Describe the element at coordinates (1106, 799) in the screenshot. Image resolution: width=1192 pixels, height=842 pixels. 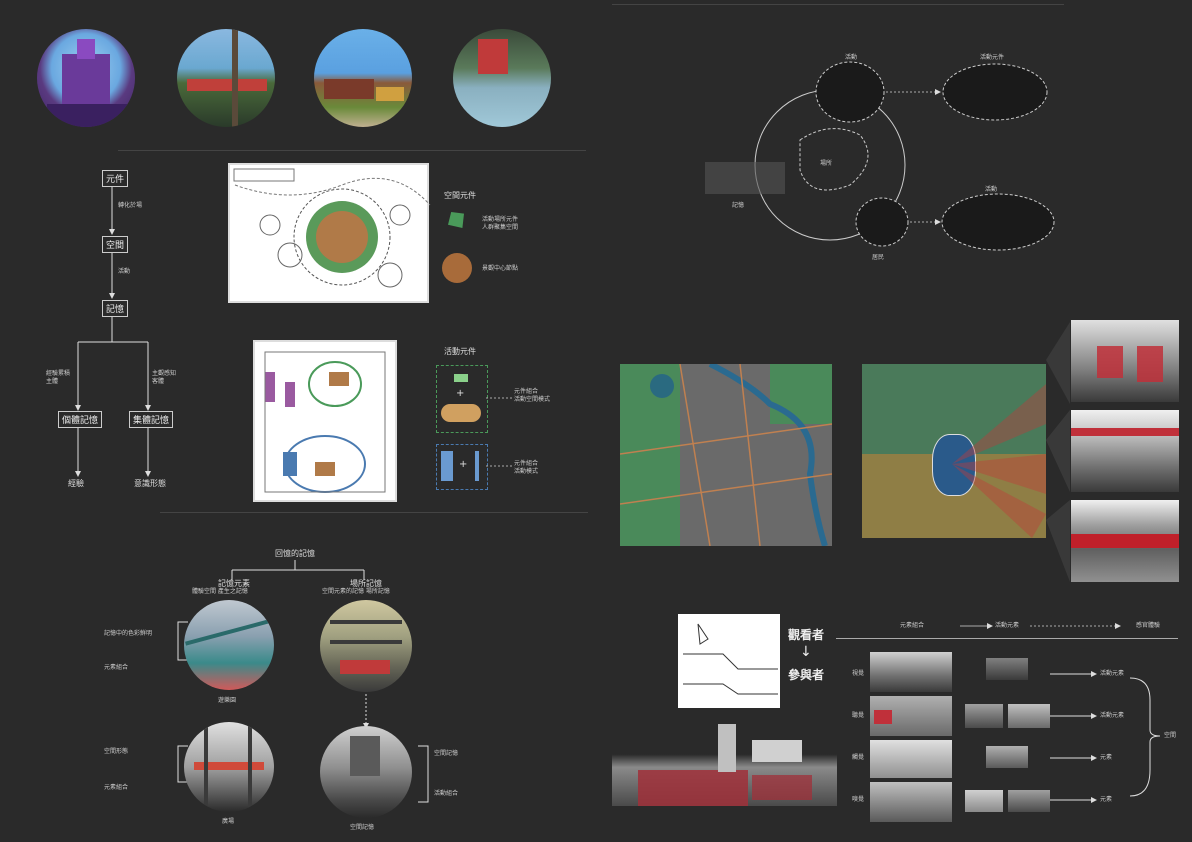
I see `out-label-4: 元素` at that location.